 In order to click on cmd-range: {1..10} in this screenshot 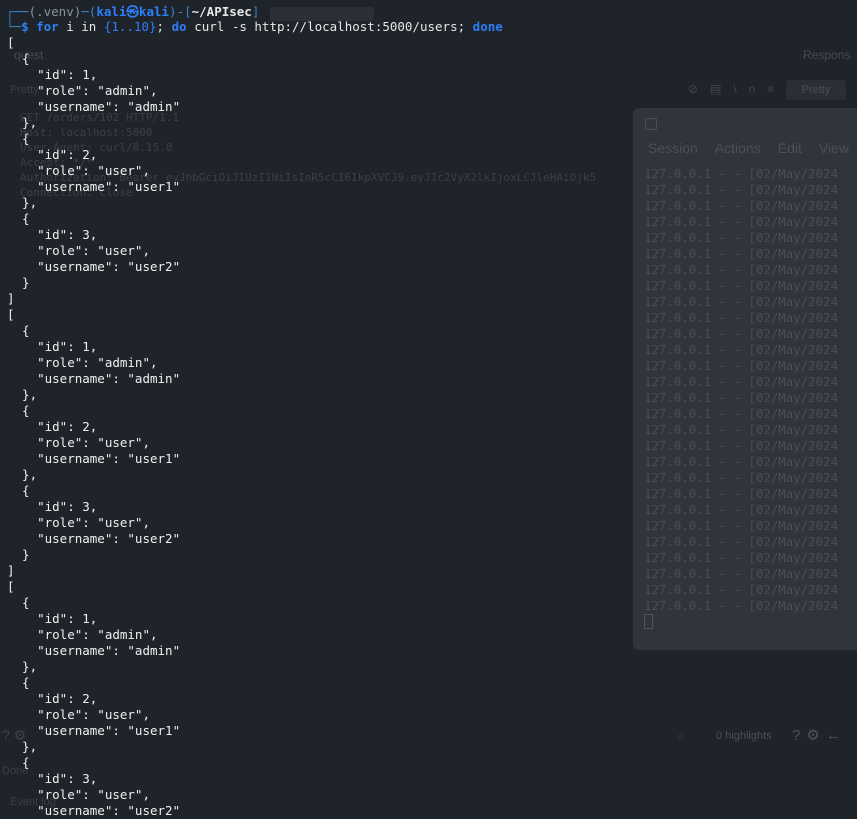, I will do `click(130, 26)`.